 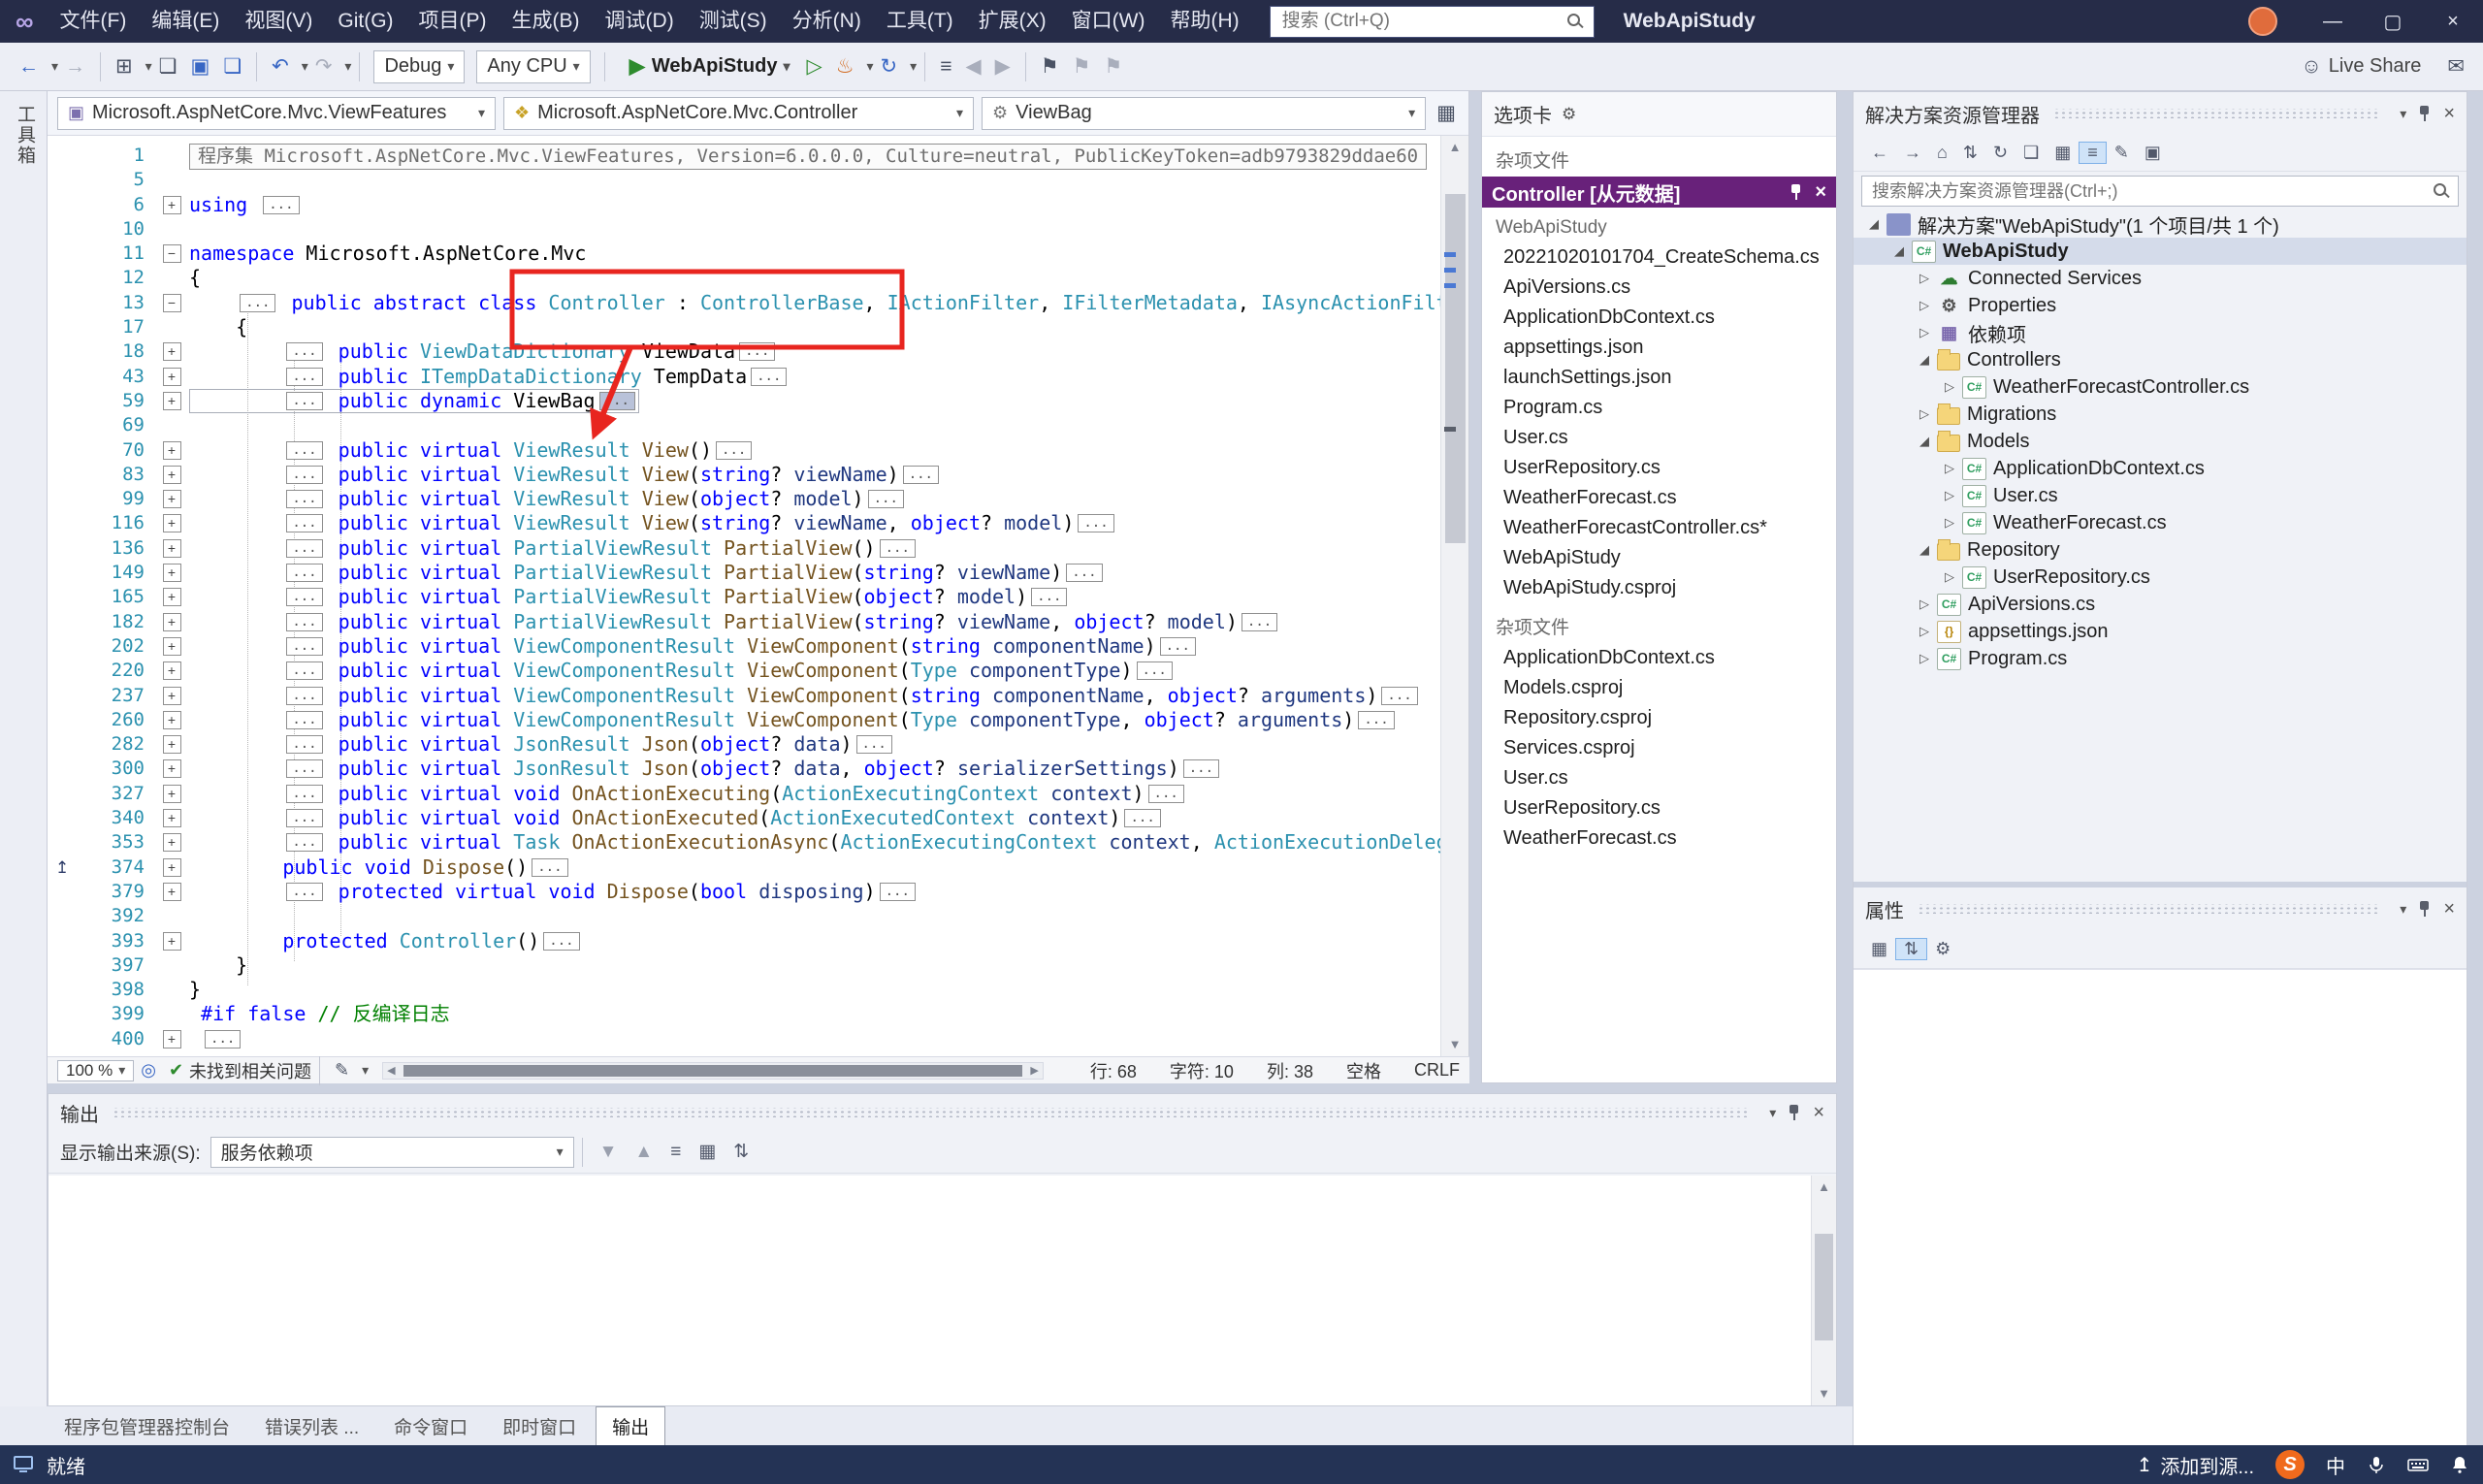 I want to click on document-list-item: appsettings.json, so click(x=1659, y=348).